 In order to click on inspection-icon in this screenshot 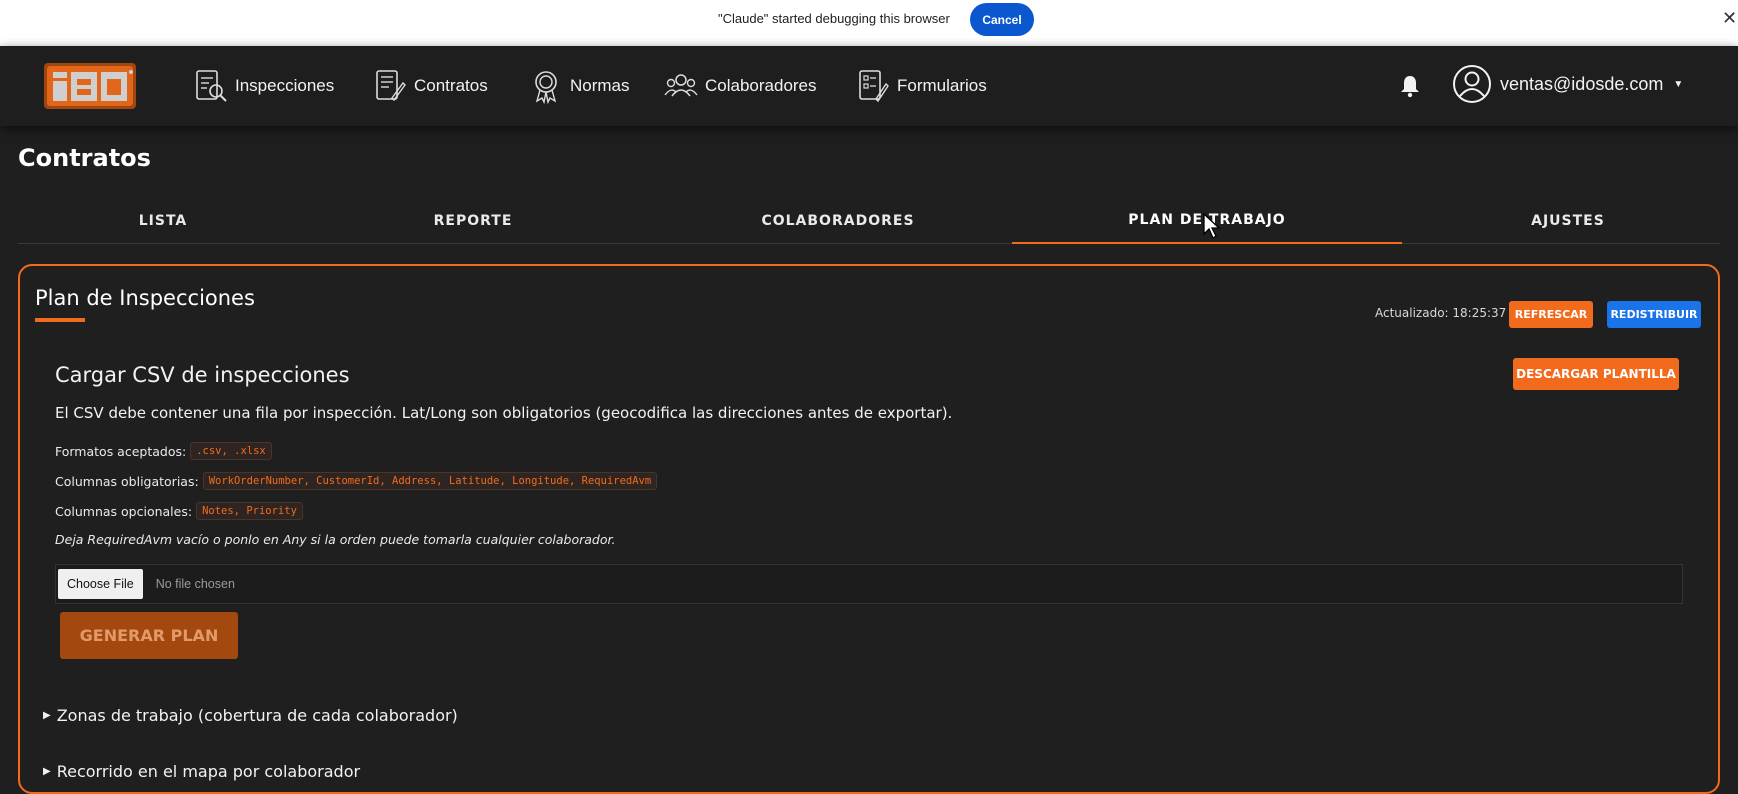, I will do `click(211, 86)`.